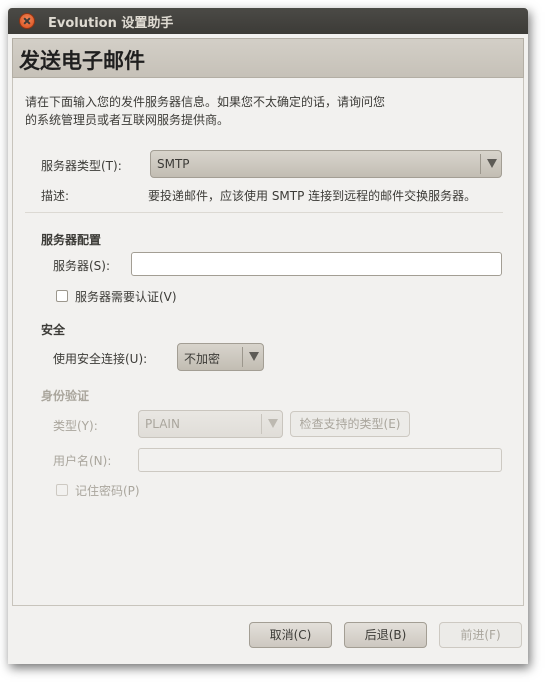 This screenshot has width=552, height=682. I want to click on server-type-combo: SMTP, so click(326, 164).